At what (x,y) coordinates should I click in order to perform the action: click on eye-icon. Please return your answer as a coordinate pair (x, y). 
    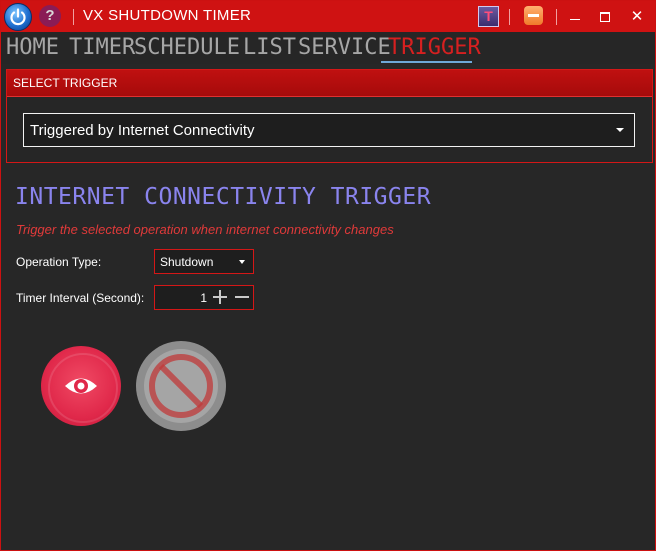
    Looking at the image, I should click on (81, 386).